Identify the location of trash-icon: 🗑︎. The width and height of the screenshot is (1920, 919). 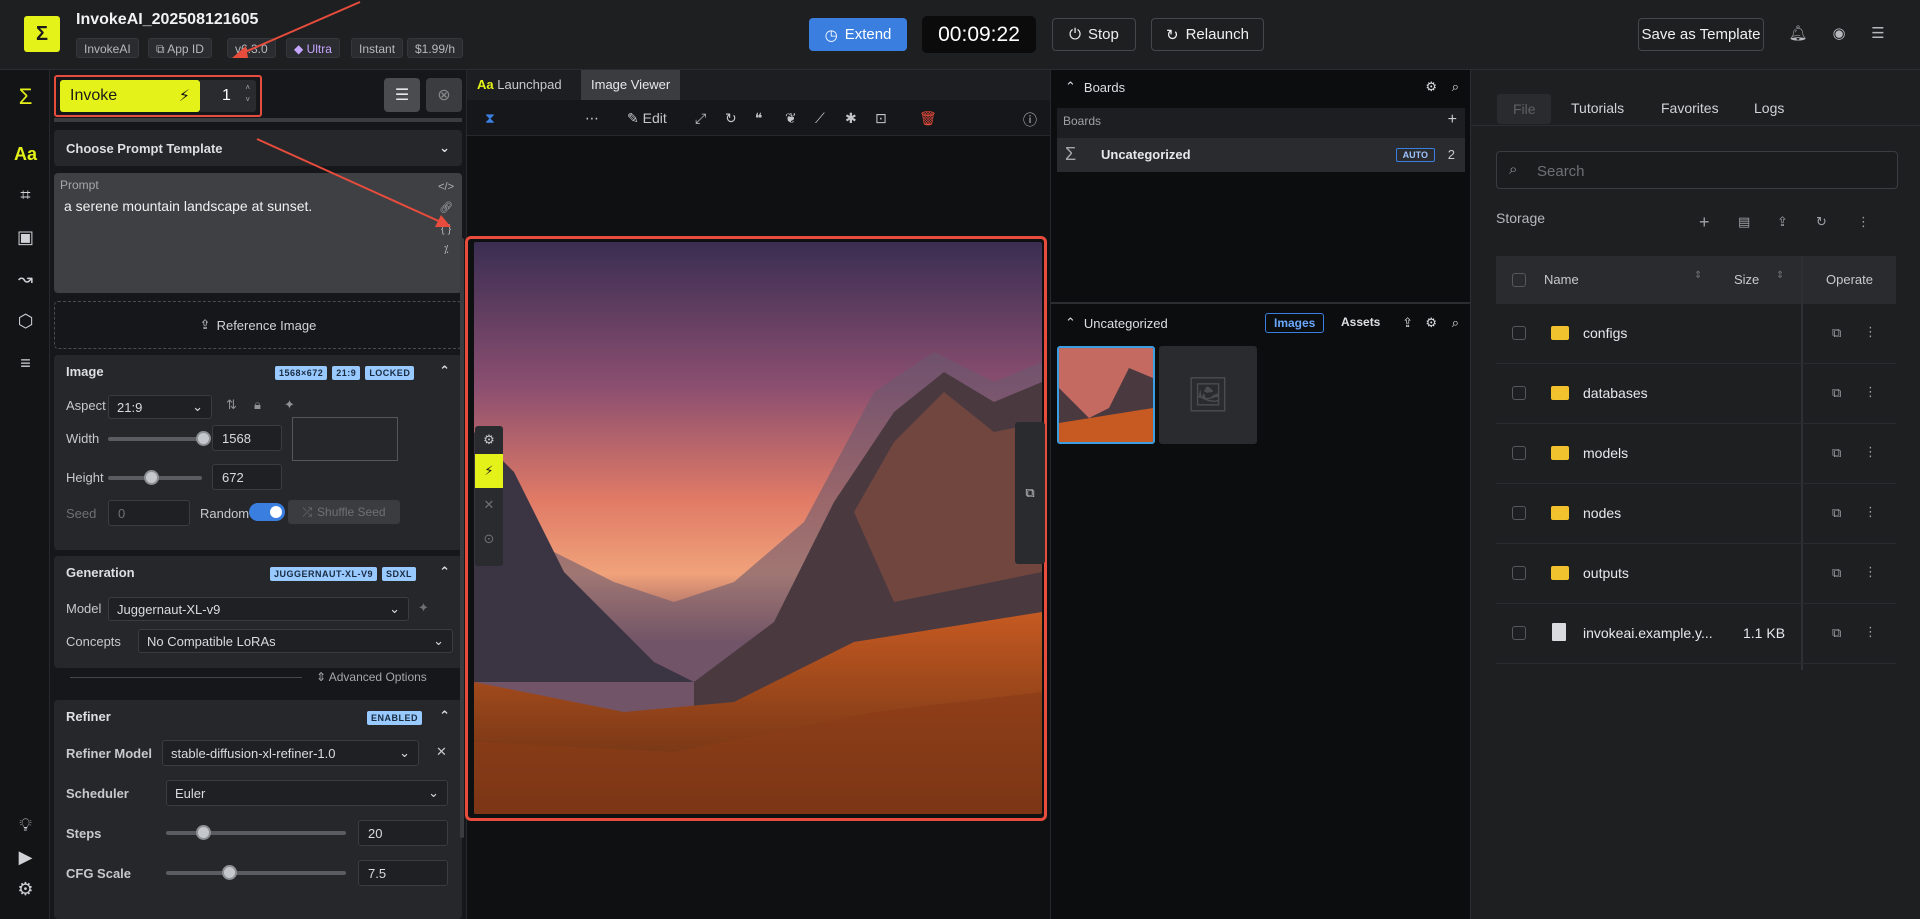
(928, 118).